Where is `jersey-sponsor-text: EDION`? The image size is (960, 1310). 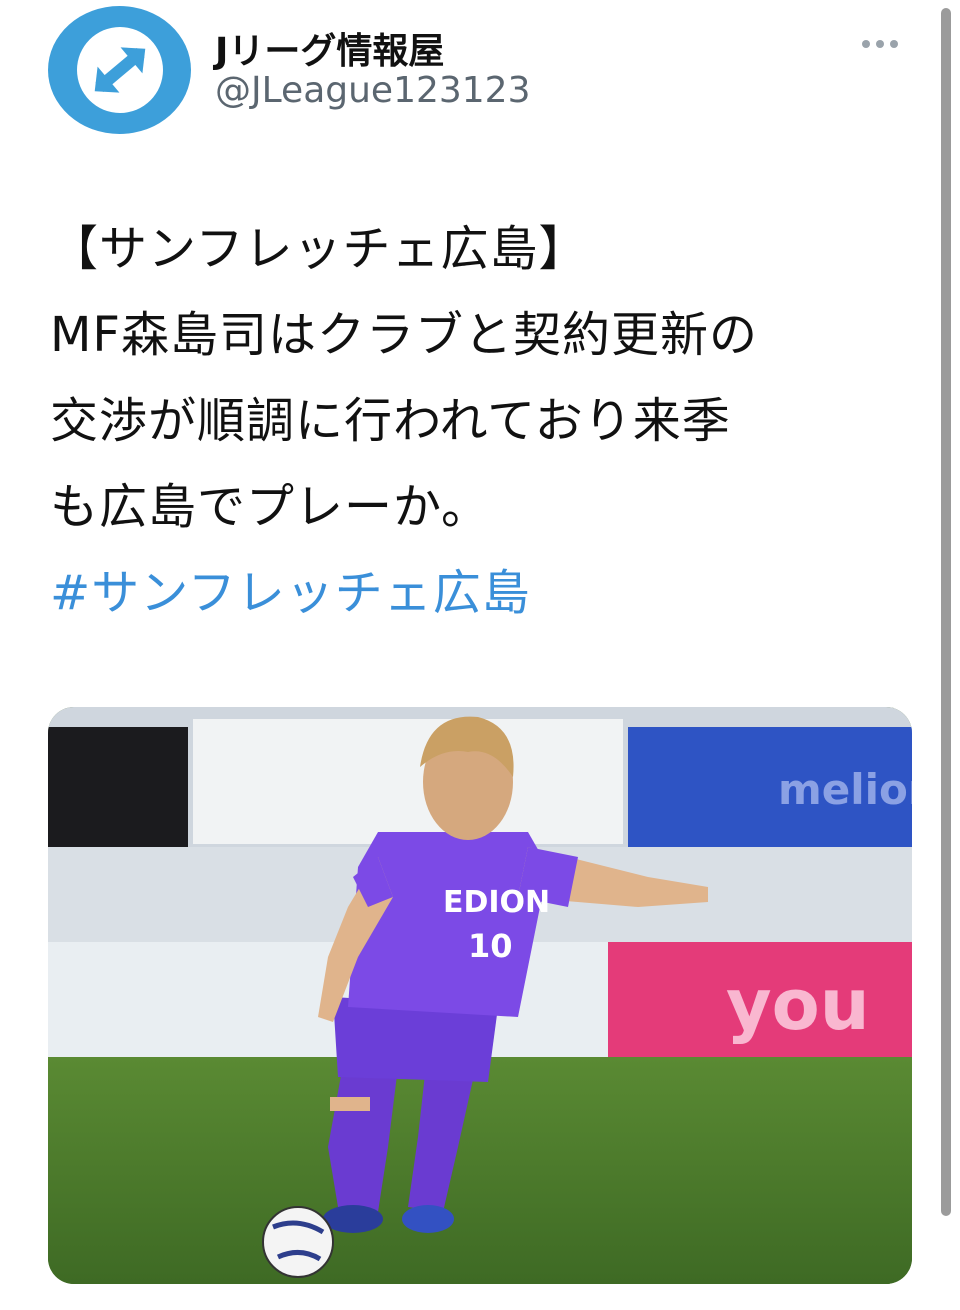
jersey-sponsor-text: EDION is located at coordinates (496, 902).